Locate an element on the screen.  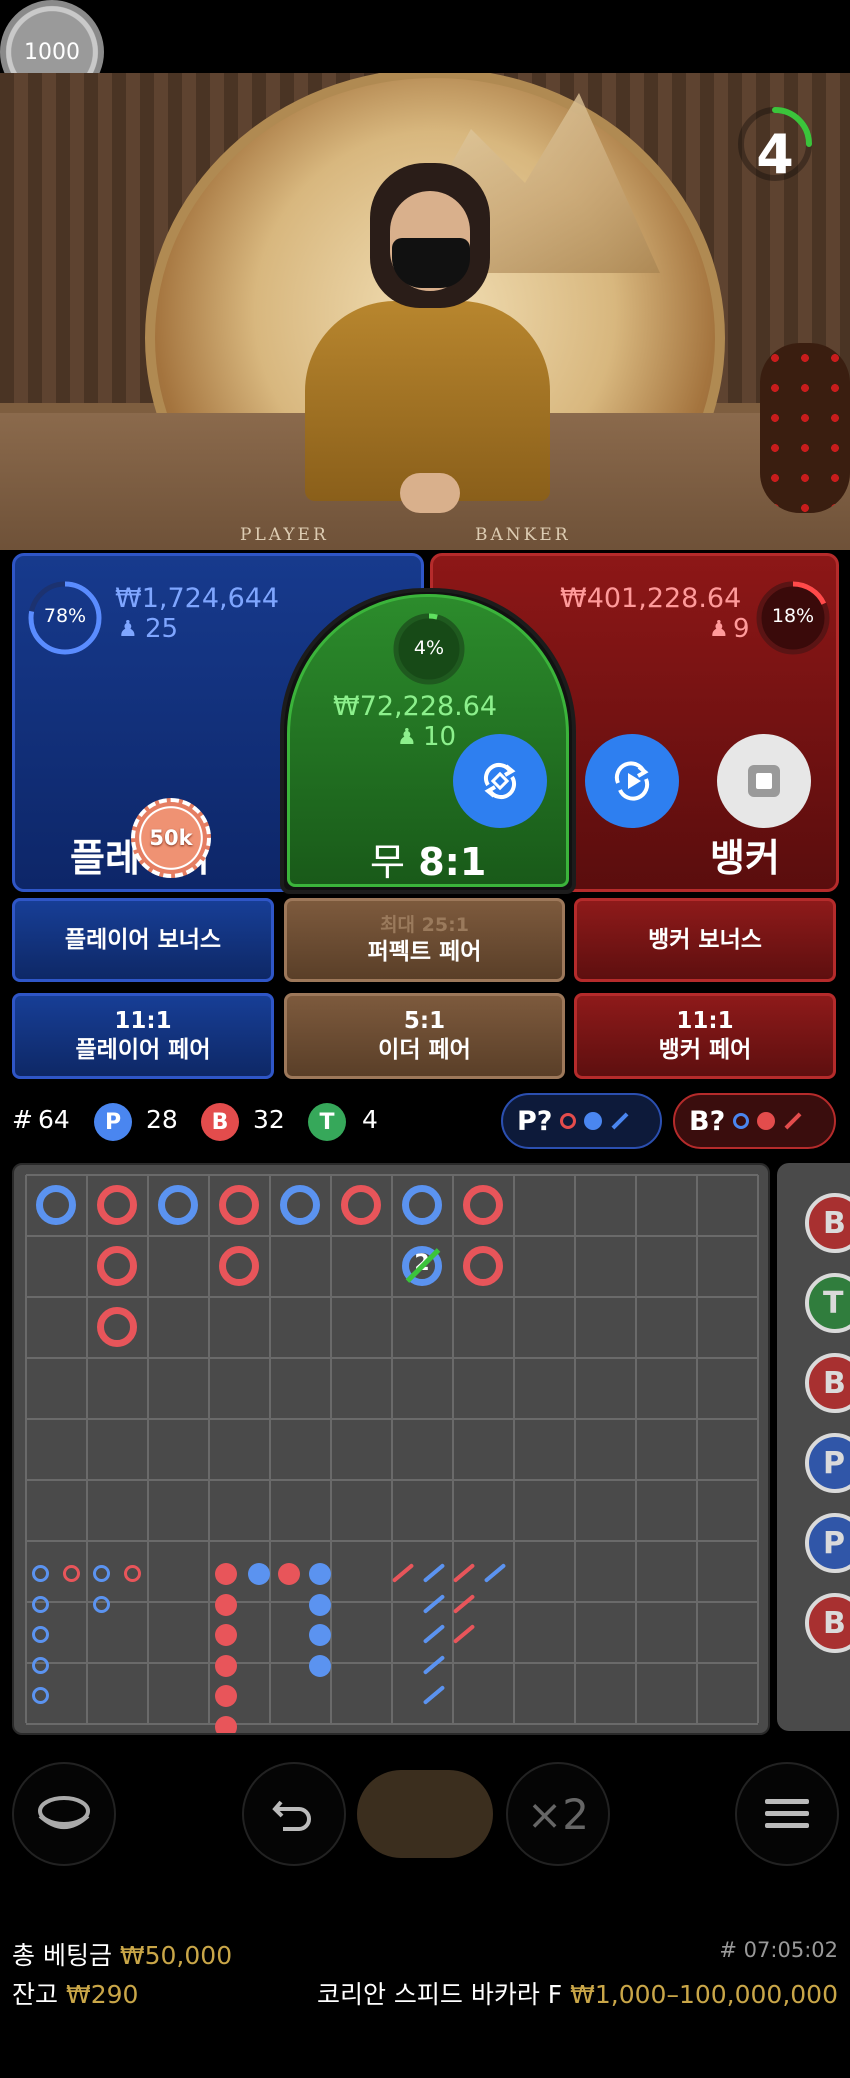
player-pair-odds: 11:1 is located at coordinates (143, 1021).